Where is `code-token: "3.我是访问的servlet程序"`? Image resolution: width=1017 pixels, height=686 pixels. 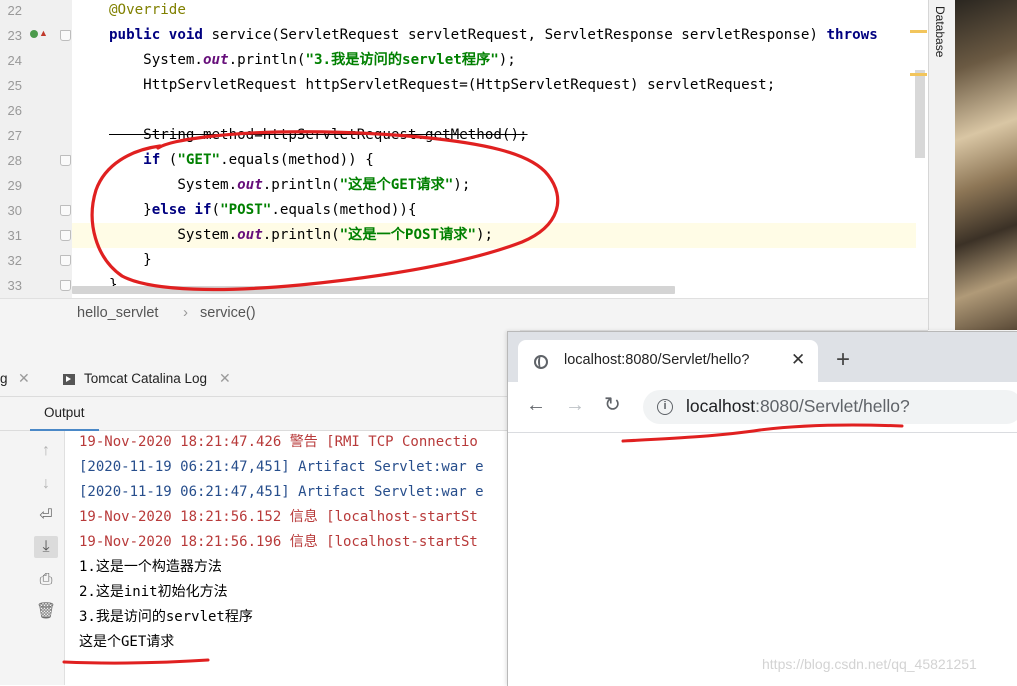 code-token: "3.我是访问的servlet程序" is located at coordinates (402, 60).